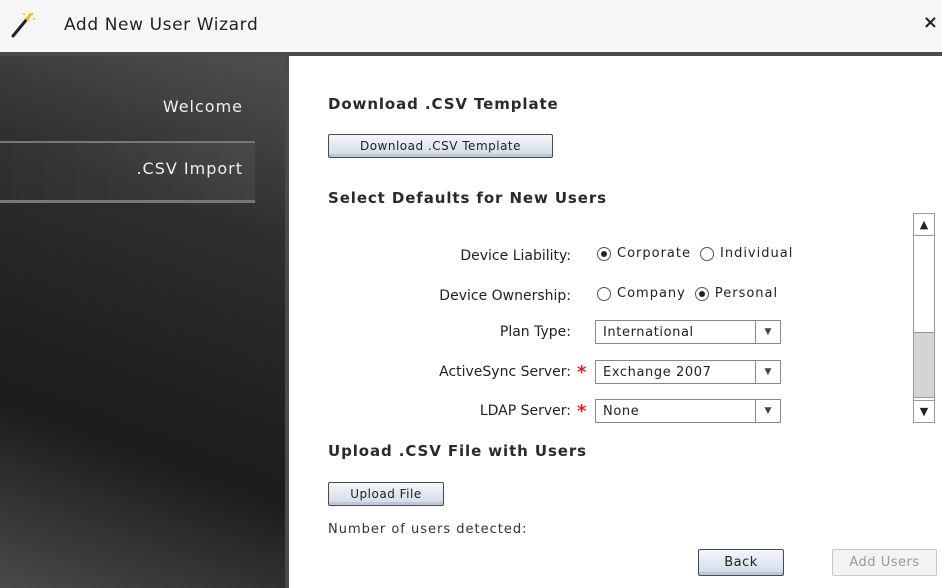 This screenshot has width=942, height=588. What do you see at coordinates (457, 451) in the screenshot?
I see `upload-csv-heading: Upload .CSV File with Users` at bounding box center [457, 451].